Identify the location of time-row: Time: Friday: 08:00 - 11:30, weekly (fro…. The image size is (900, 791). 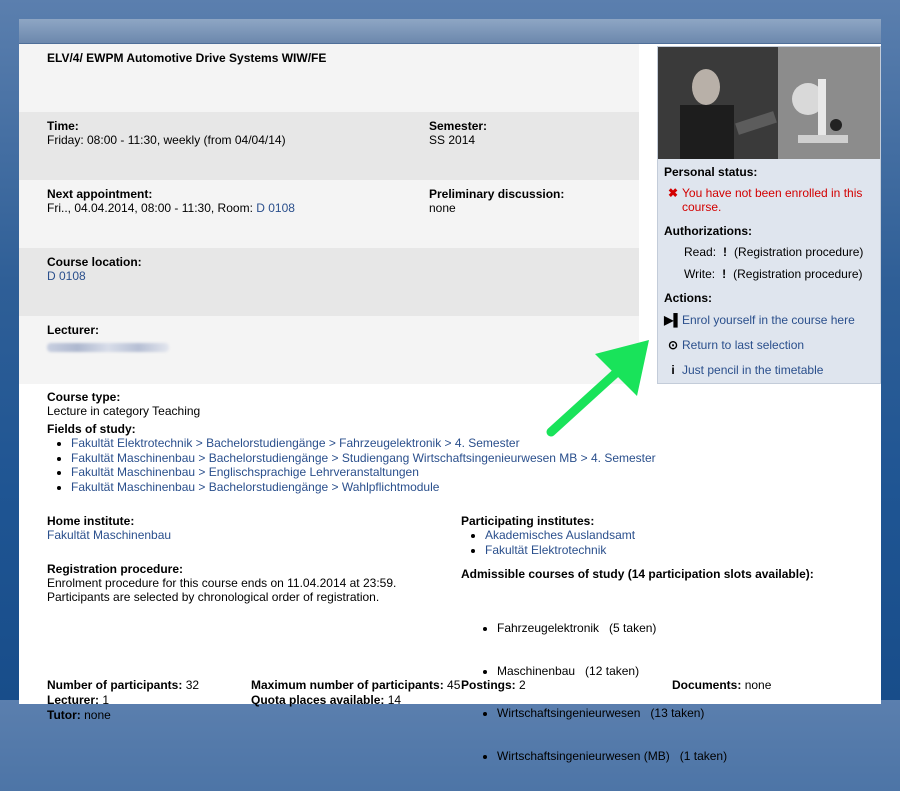
(329, 146).